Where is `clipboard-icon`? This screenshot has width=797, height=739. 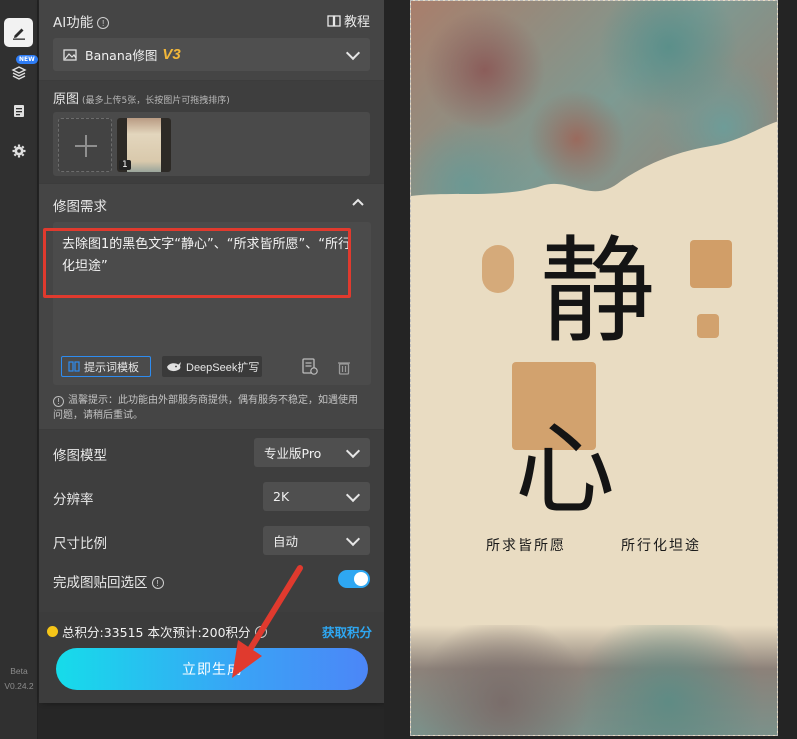
clipboard-icon is located at coordinates (18, 110).